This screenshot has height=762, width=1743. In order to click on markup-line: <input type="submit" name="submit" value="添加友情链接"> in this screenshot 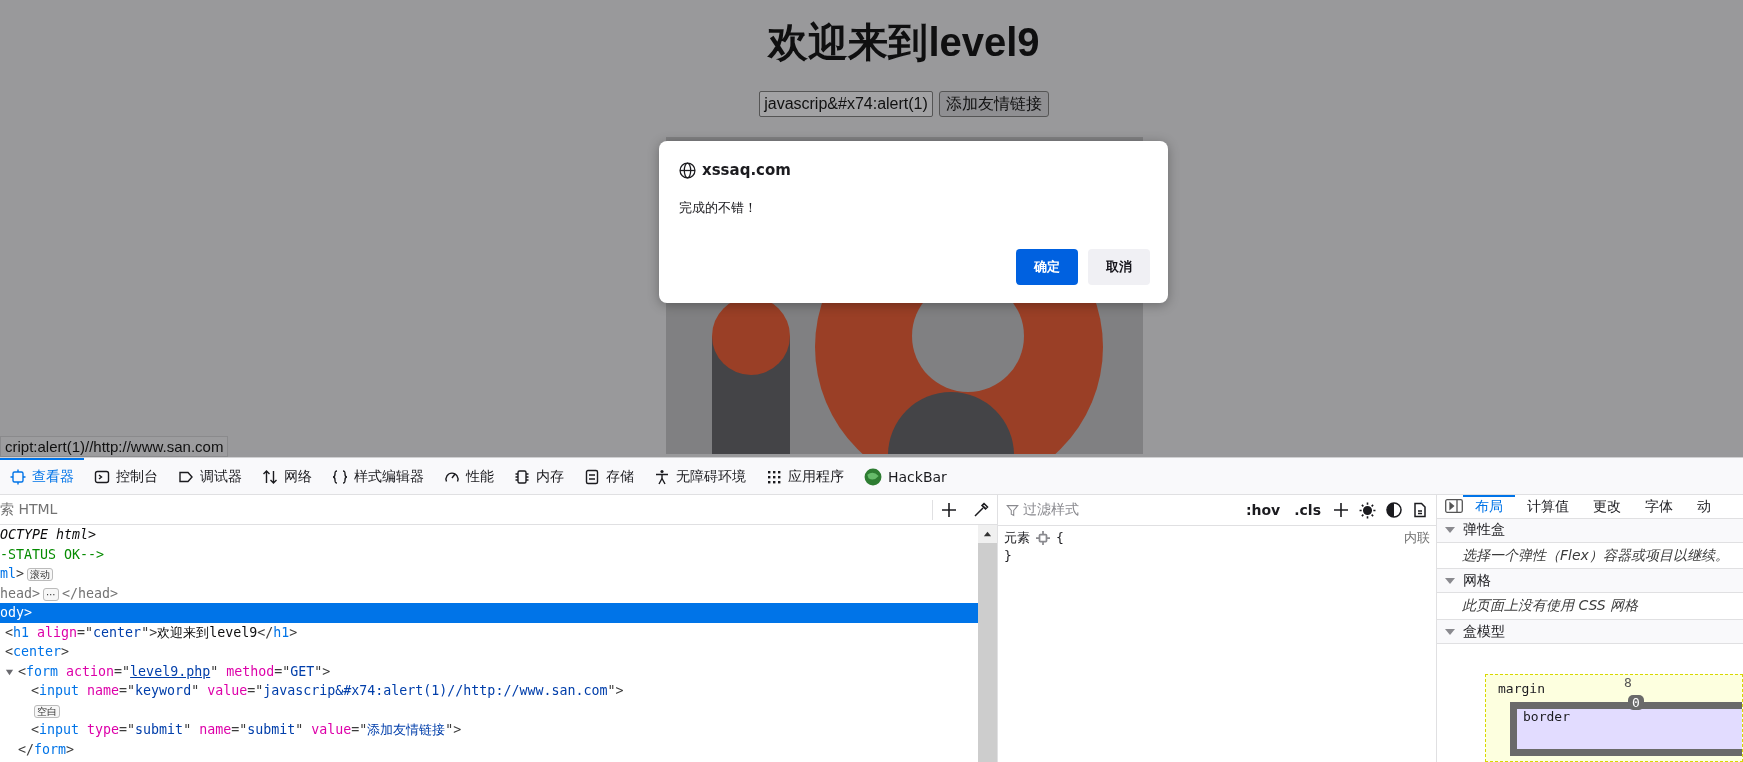, I will do `click(489, 730)`.